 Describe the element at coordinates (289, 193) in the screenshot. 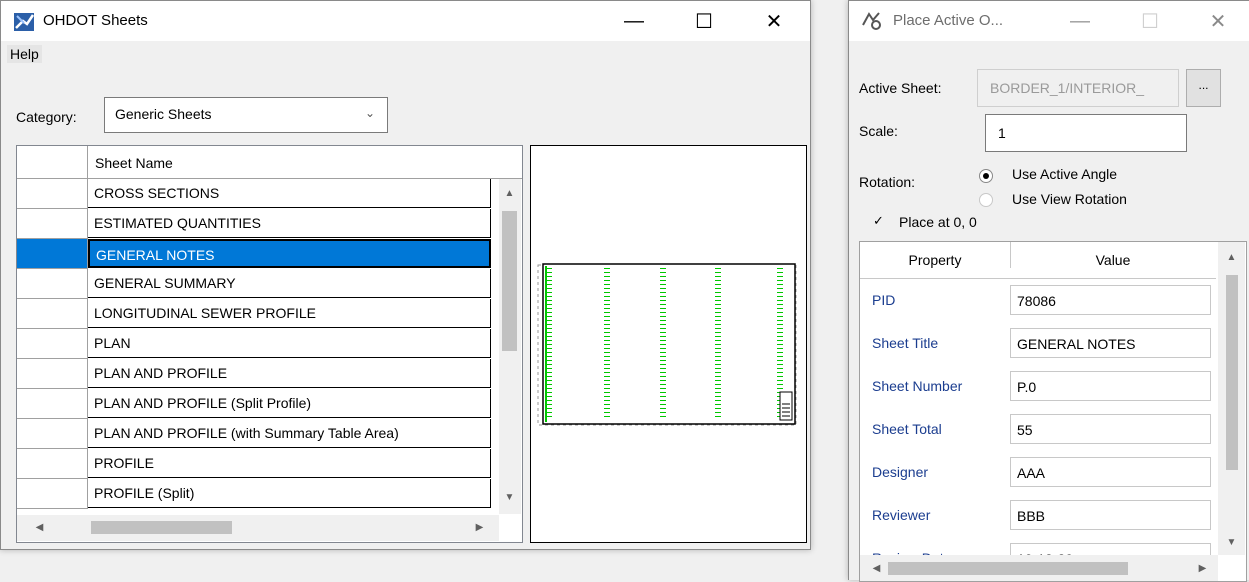

I see `sheet-name-cell: CROSS SECTIONS` at that location.